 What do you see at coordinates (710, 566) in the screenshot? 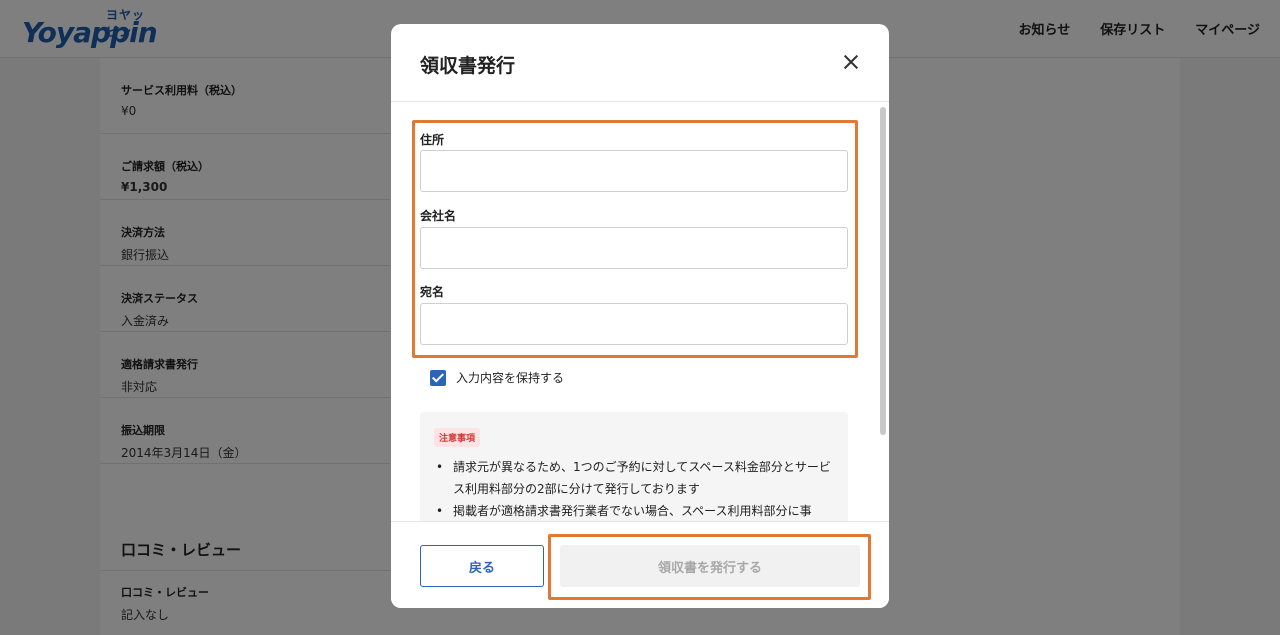
I see `issue-receipt-button: 領収書を発行する` at bounding box center [710, 566].